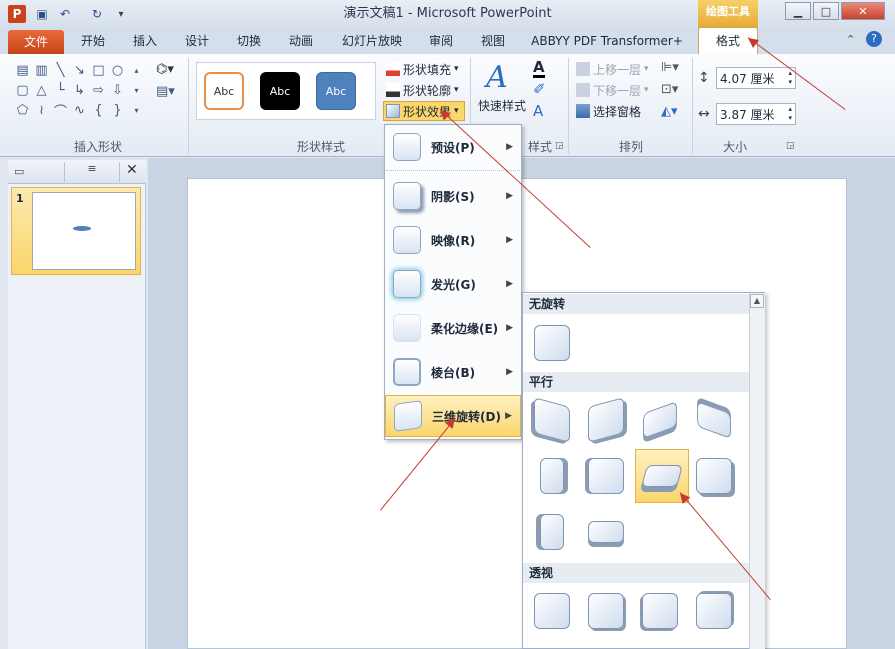  I want to click on group-icon: ⊡▾, so click(669, 89).